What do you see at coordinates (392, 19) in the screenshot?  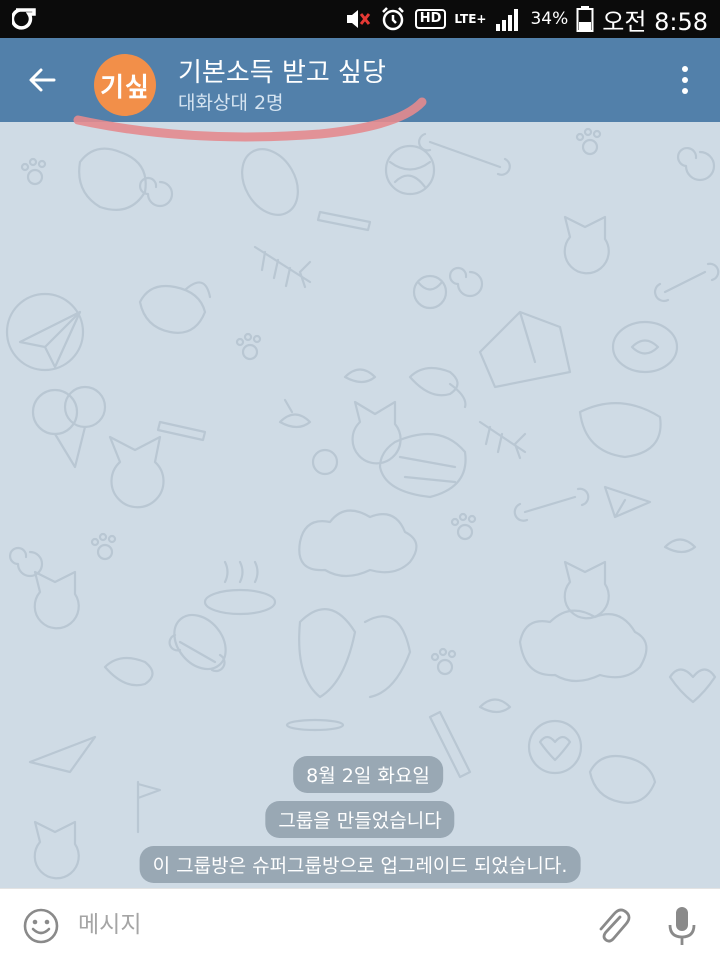 I see `alarm-icon` at bounding box center [392, 19].